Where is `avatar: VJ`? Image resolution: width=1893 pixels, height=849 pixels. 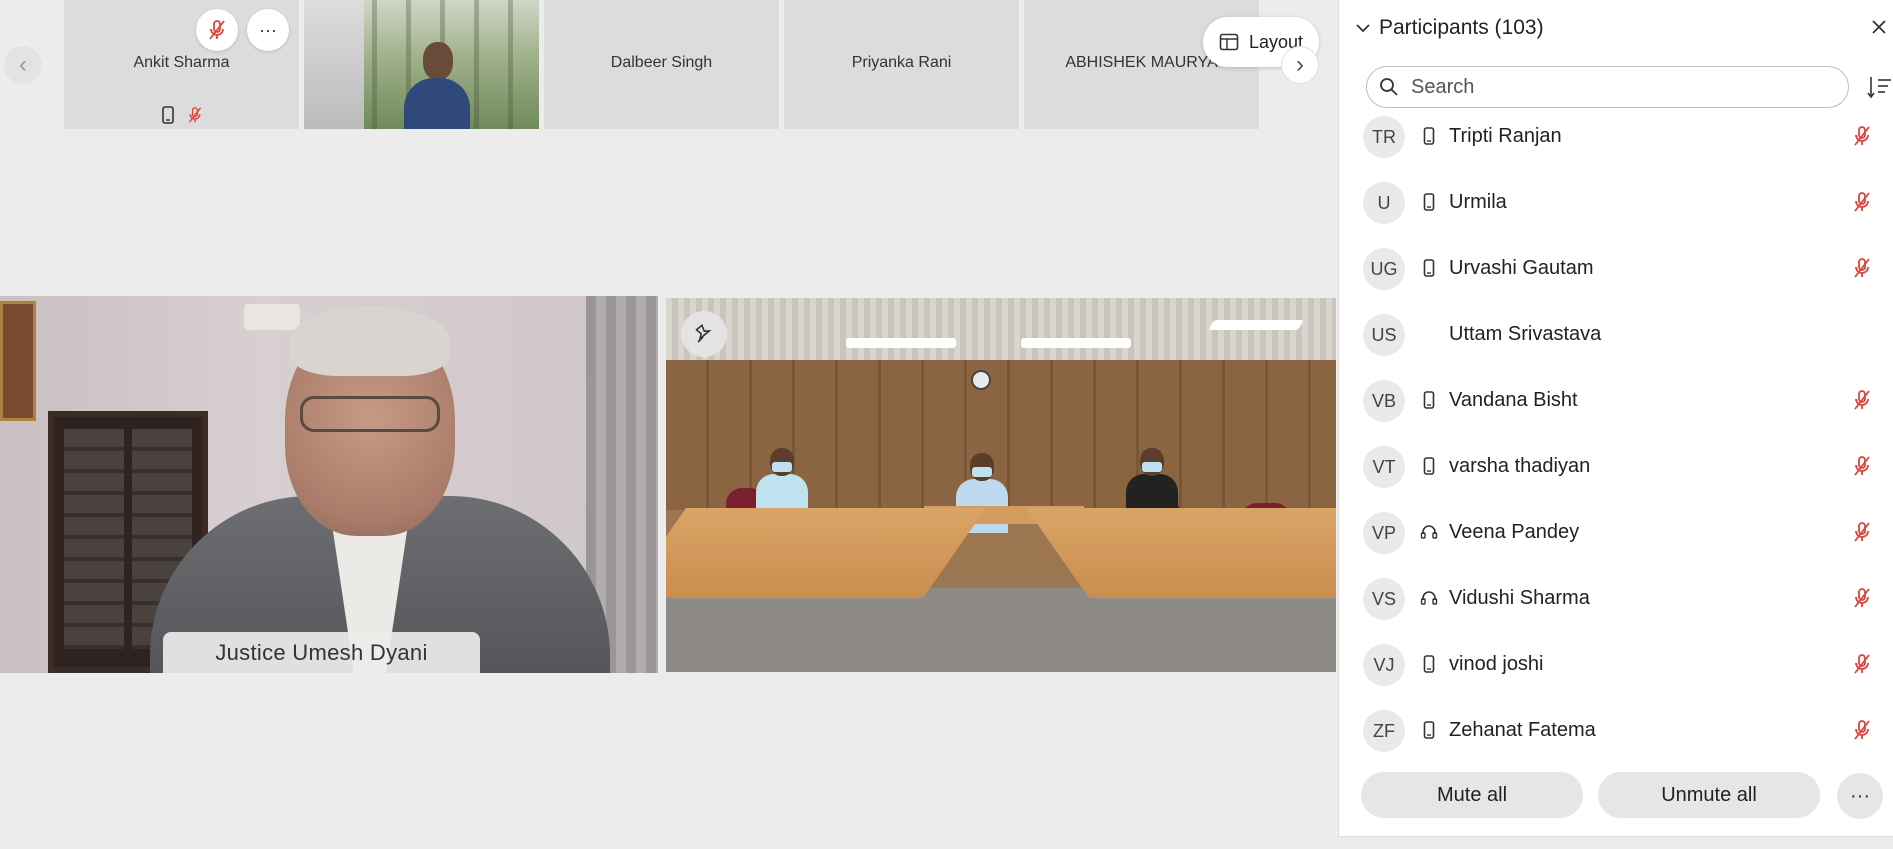 avatar: VJ is located at coordinates (1384, 665).